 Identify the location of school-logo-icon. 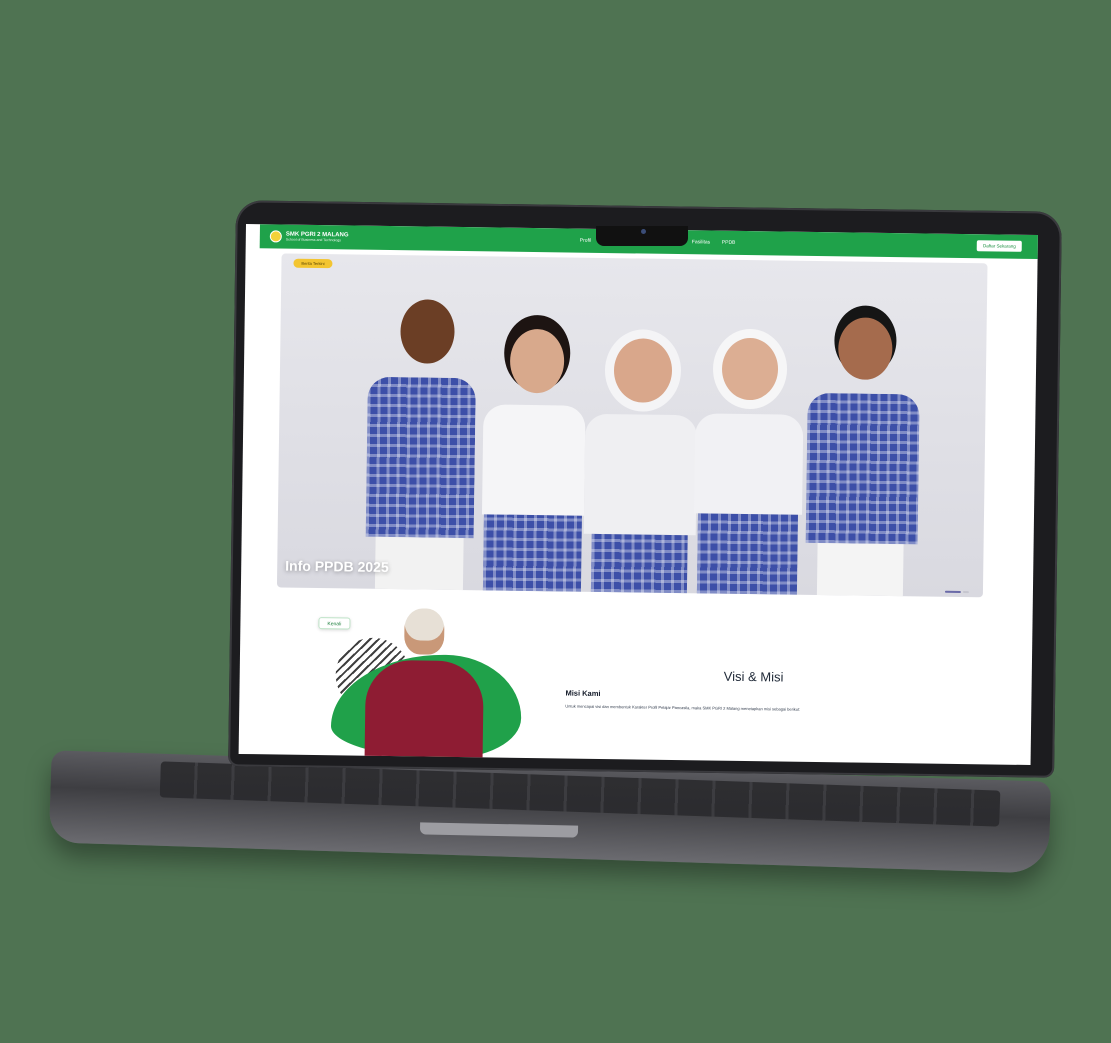
(275, 236).